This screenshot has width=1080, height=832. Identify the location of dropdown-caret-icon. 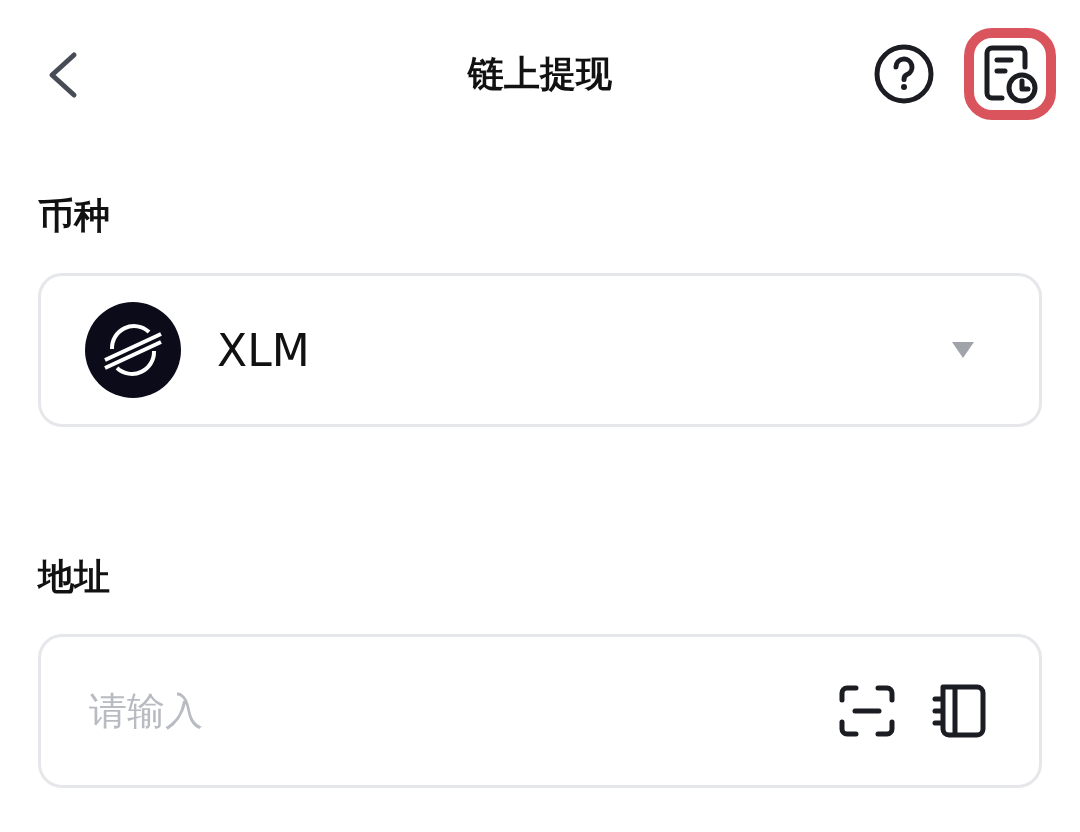
(963, 350).